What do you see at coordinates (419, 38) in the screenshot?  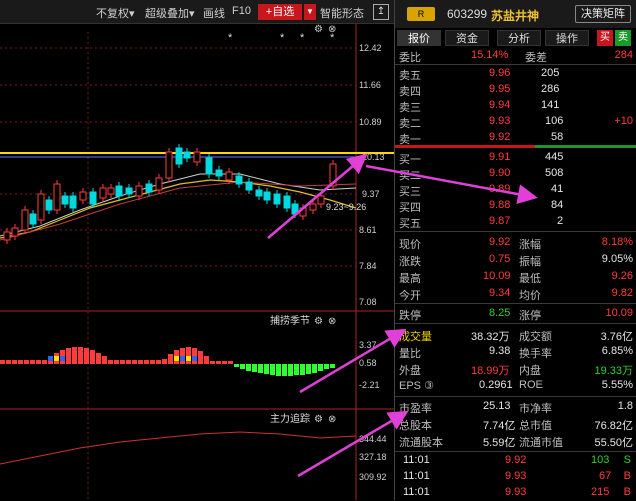 I see `tab-quote: 报价` at bounding box center [419, 38].